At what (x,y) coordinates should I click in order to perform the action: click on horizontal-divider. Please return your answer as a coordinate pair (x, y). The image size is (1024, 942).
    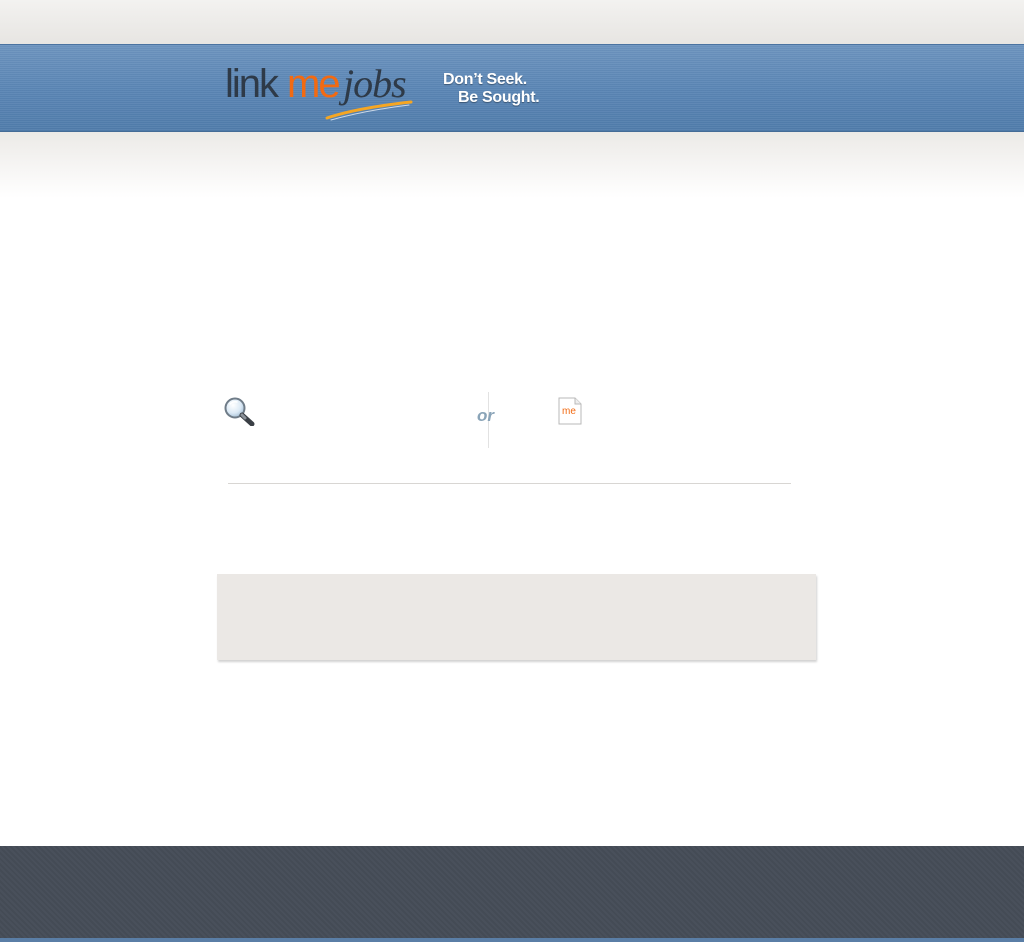
    Looking at the image, I should click on (509, 483).